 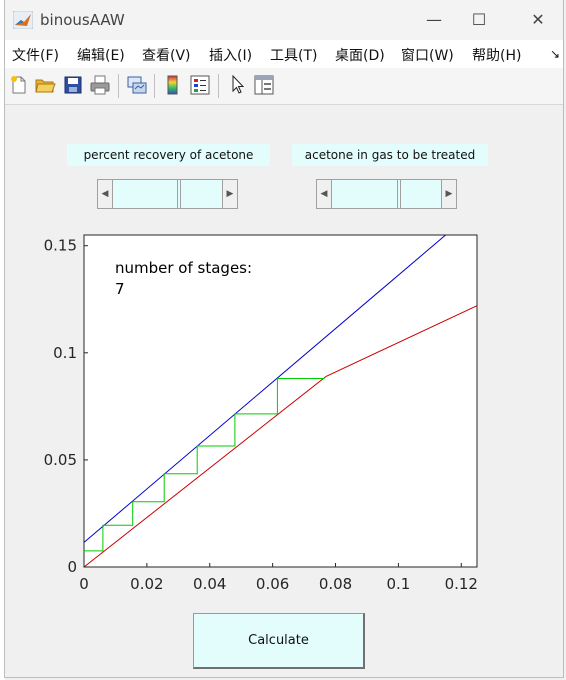 What do you see at coordinates (84, 584) in the screenshot?
I see `x-tick-label: 0` at bounding box center [84, 584].